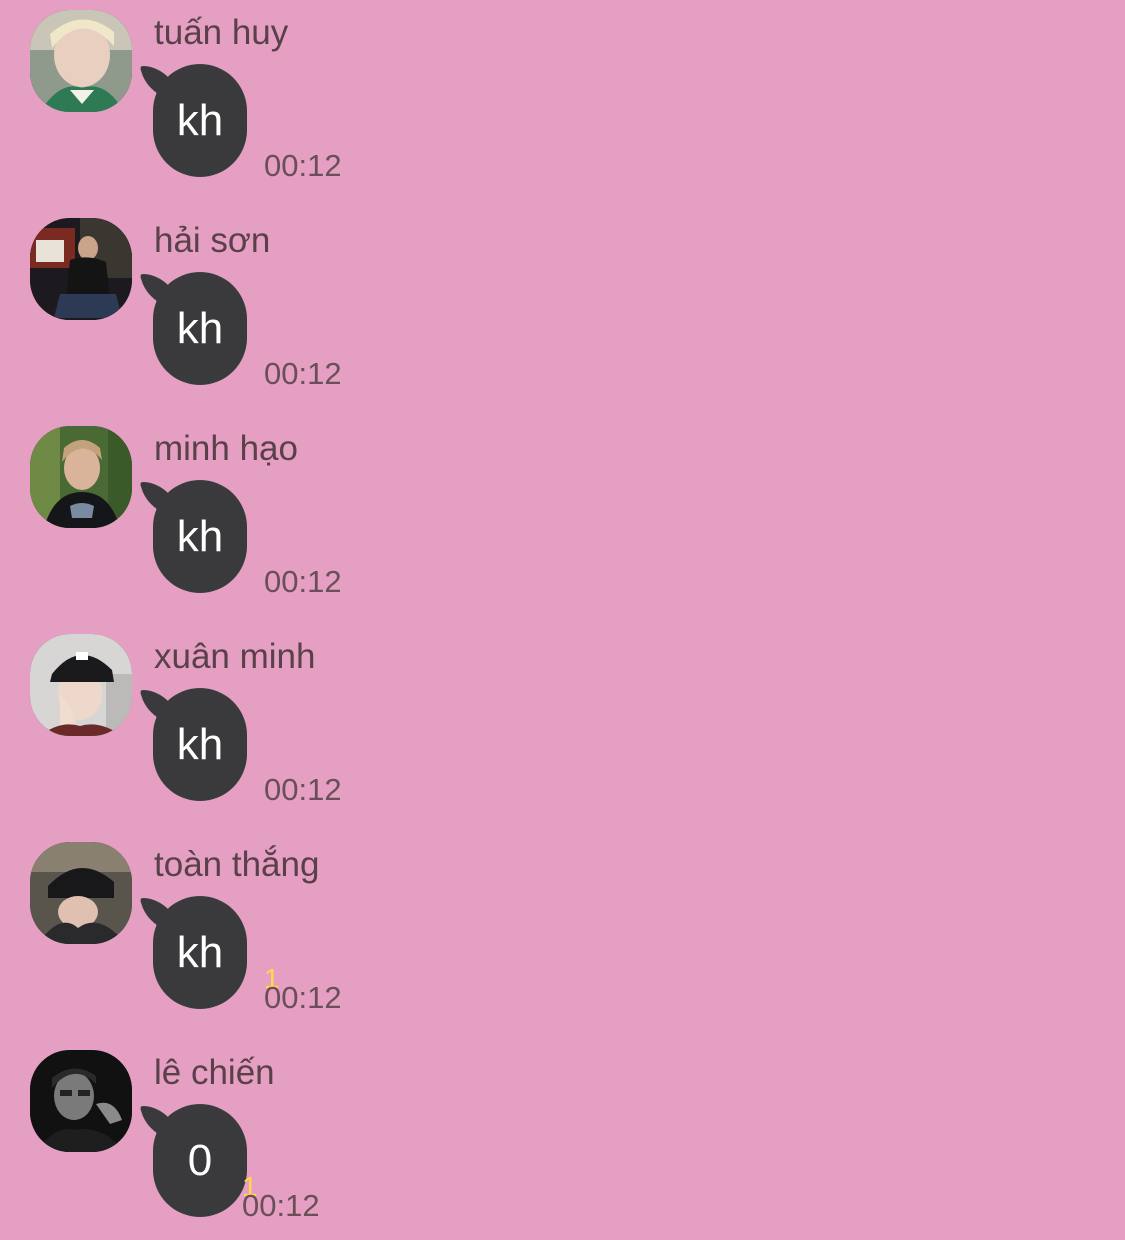 This screenshot has height=1240, width=1125. I want to click on sender-name: tuấn huy, so click(221, 32).